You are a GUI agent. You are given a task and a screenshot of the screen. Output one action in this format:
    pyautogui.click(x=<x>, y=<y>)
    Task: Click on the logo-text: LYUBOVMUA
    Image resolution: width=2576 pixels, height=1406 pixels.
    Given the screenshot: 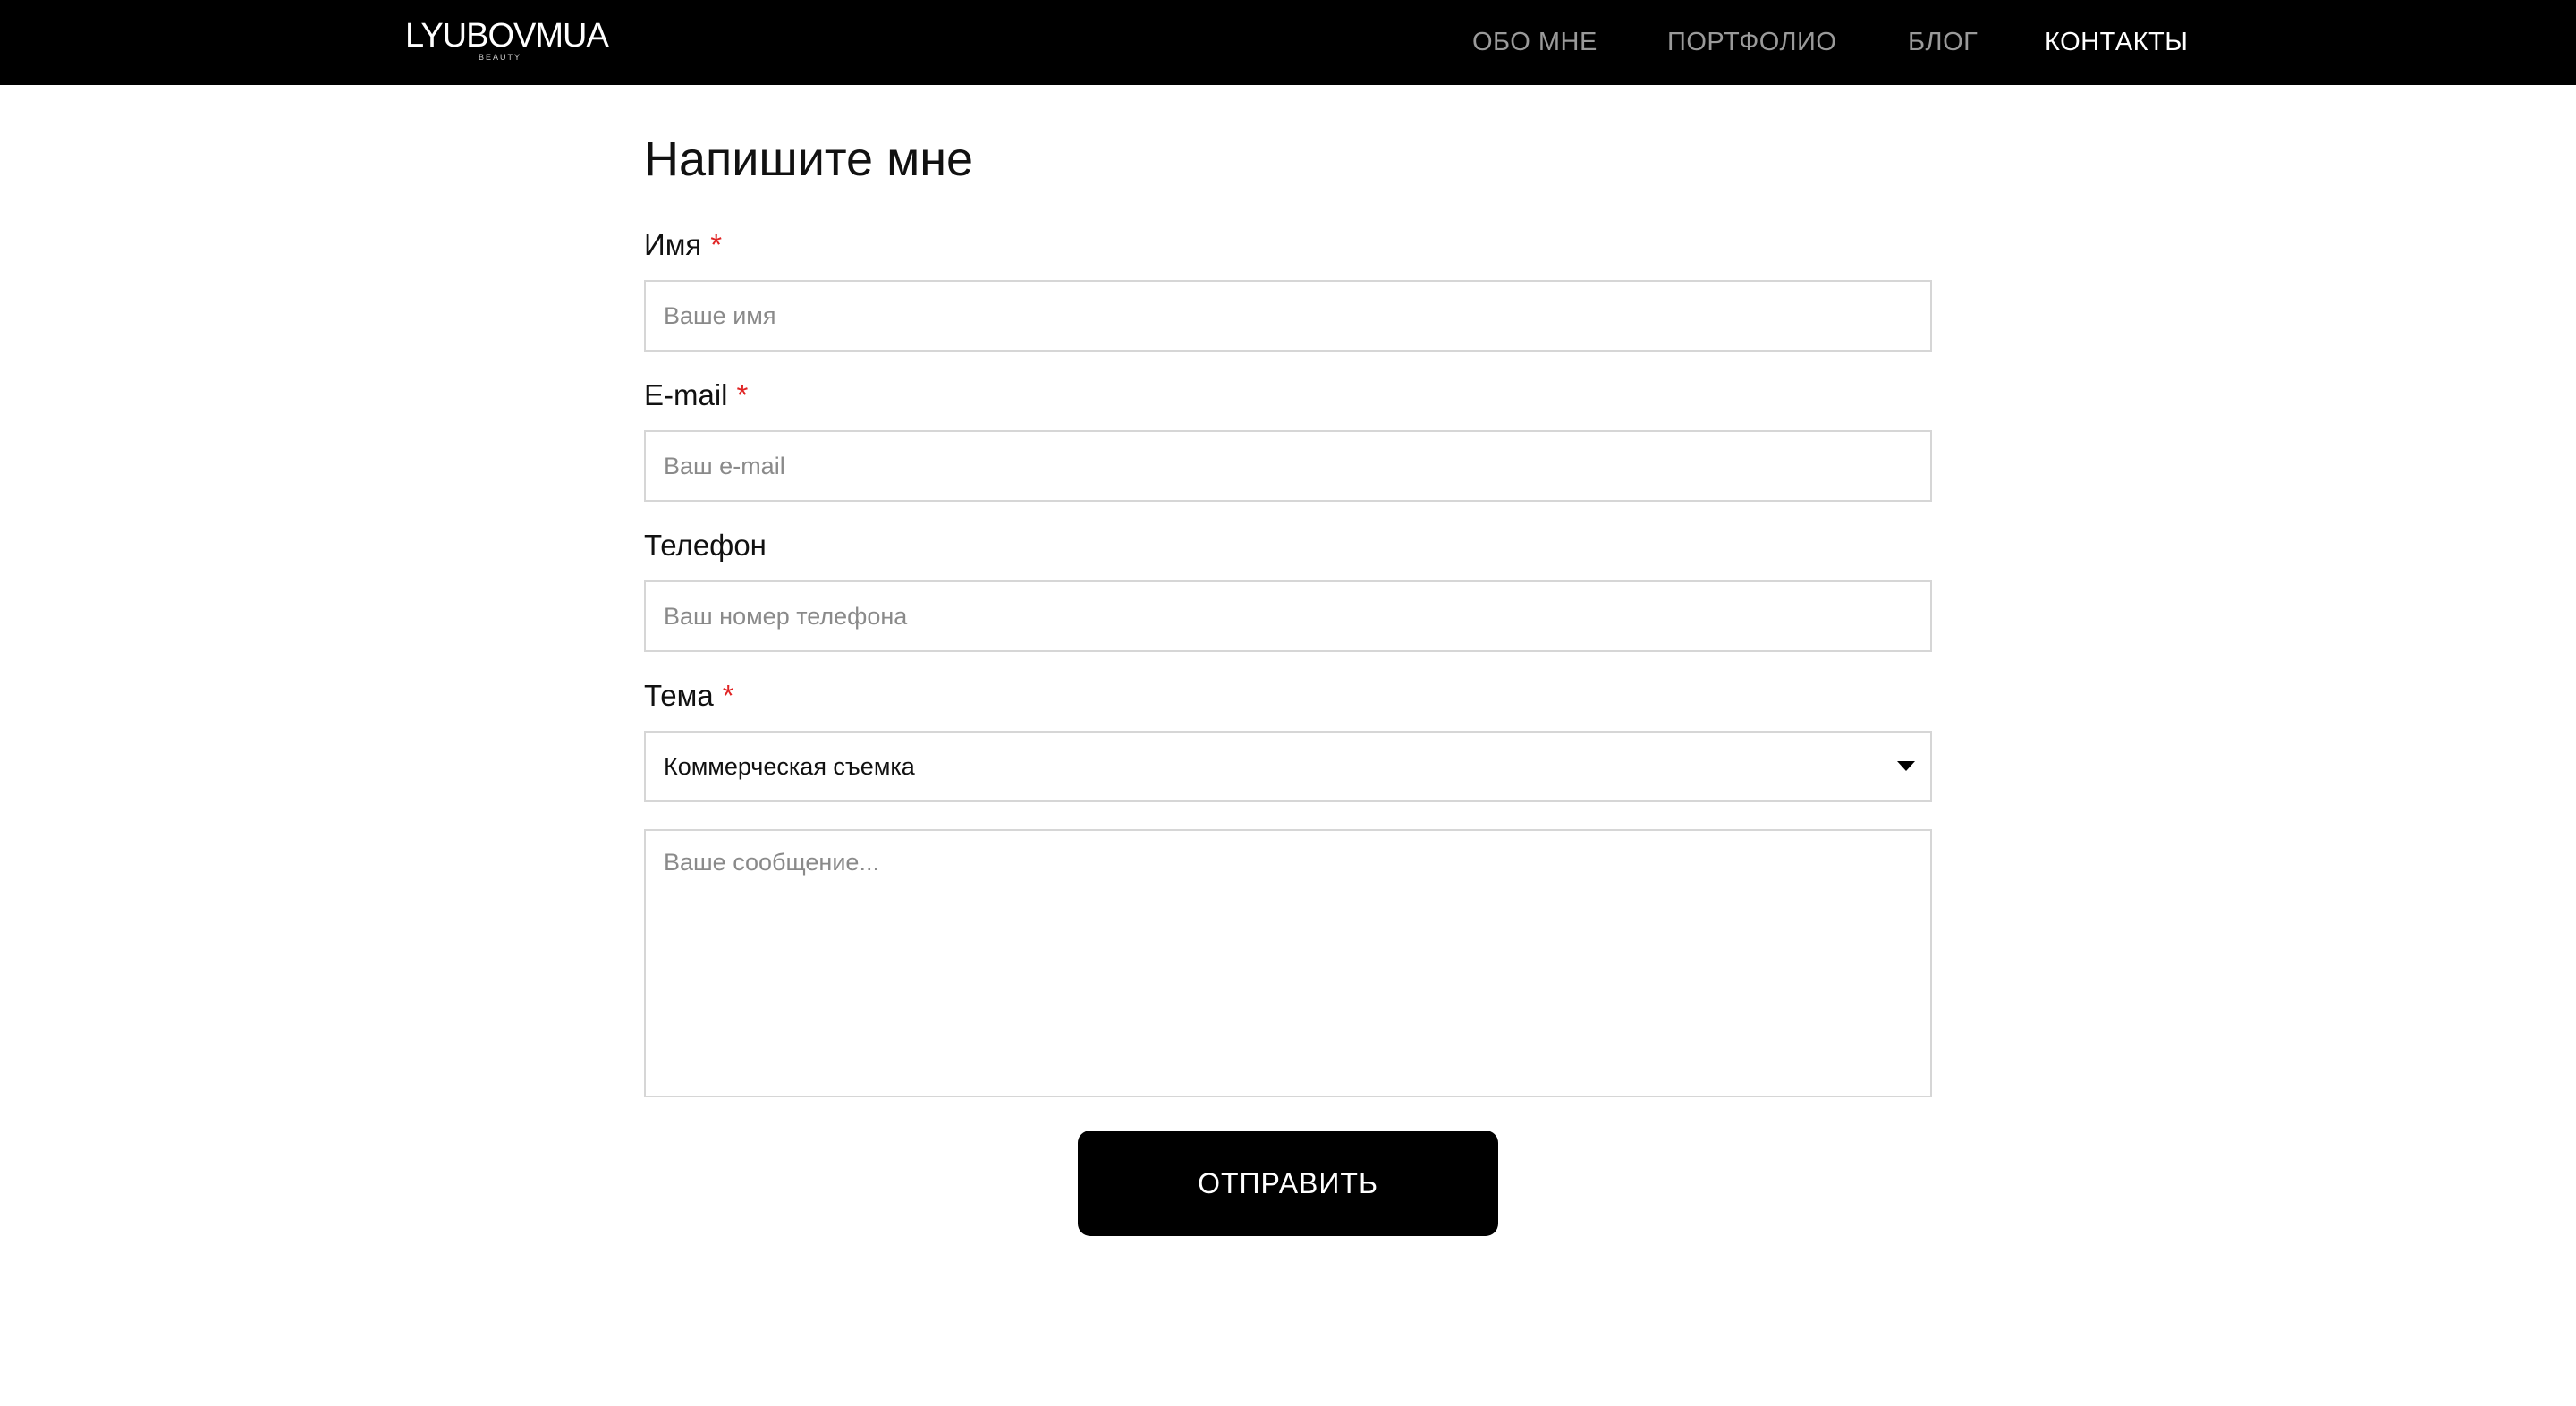 What is the action you would take?
    pyautogui.click(x=507, y=36)
    